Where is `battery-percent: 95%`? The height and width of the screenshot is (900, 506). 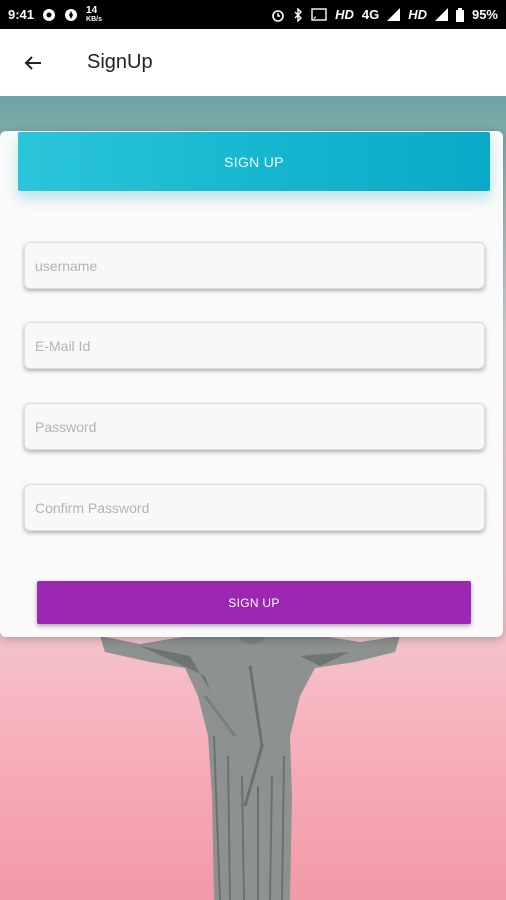
battery-percent: 95% is located at coordinates (484, 14).